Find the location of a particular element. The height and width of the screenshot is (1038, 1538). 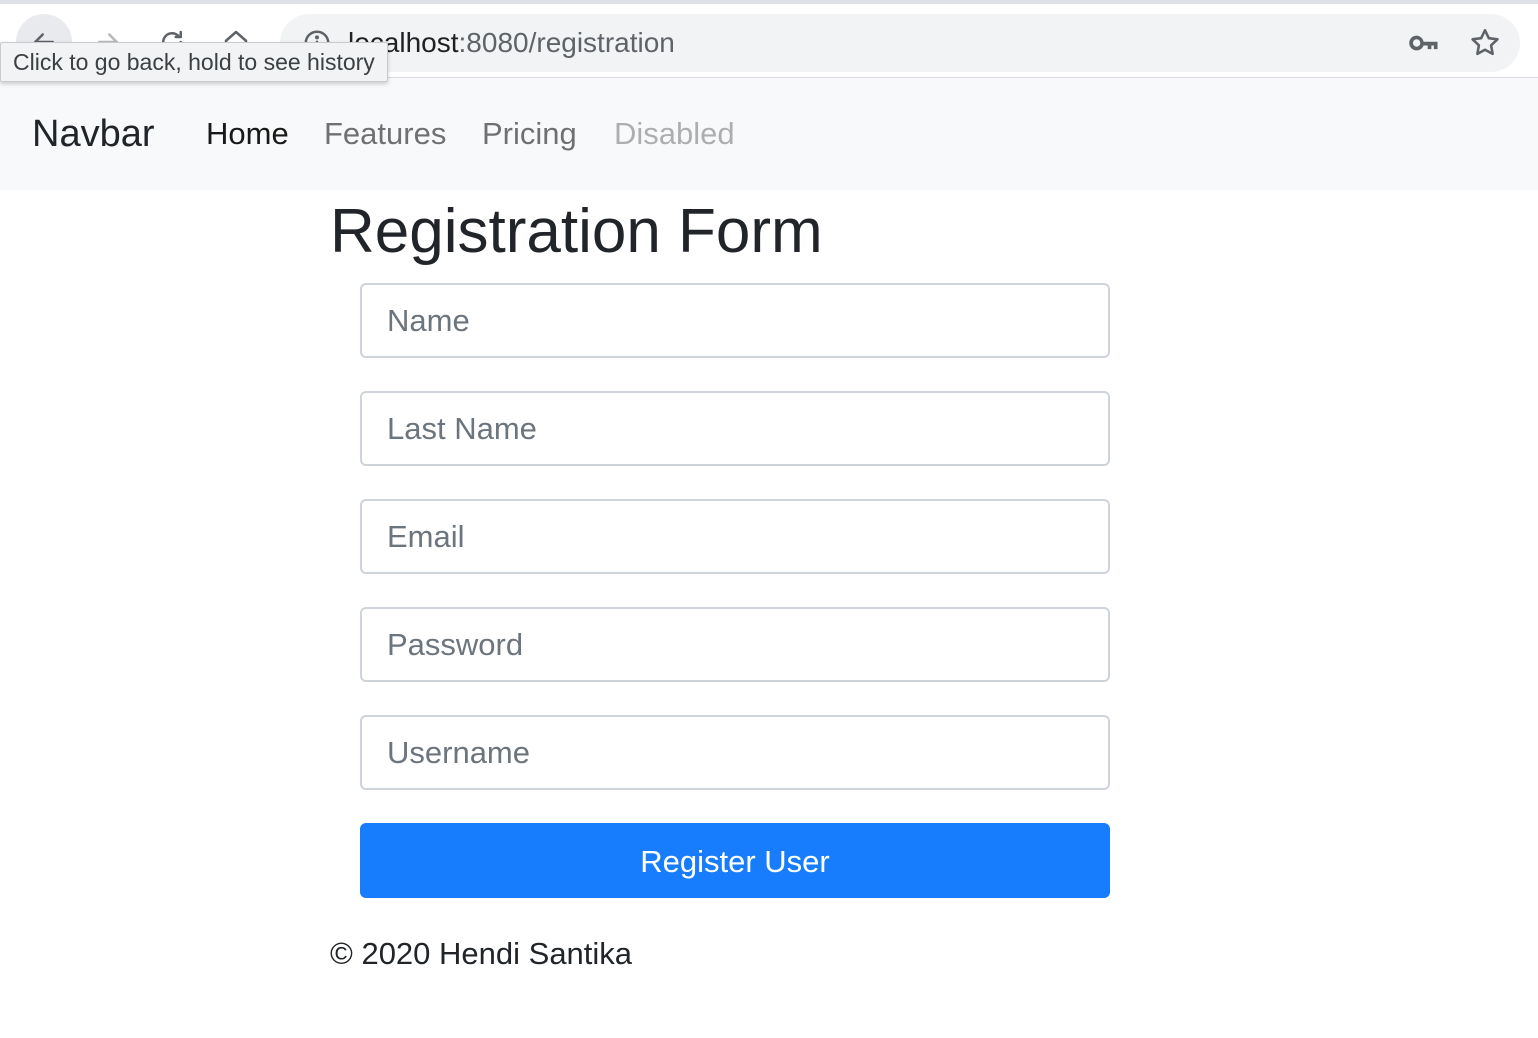

key-icon is located at coordinates (1424, 43).